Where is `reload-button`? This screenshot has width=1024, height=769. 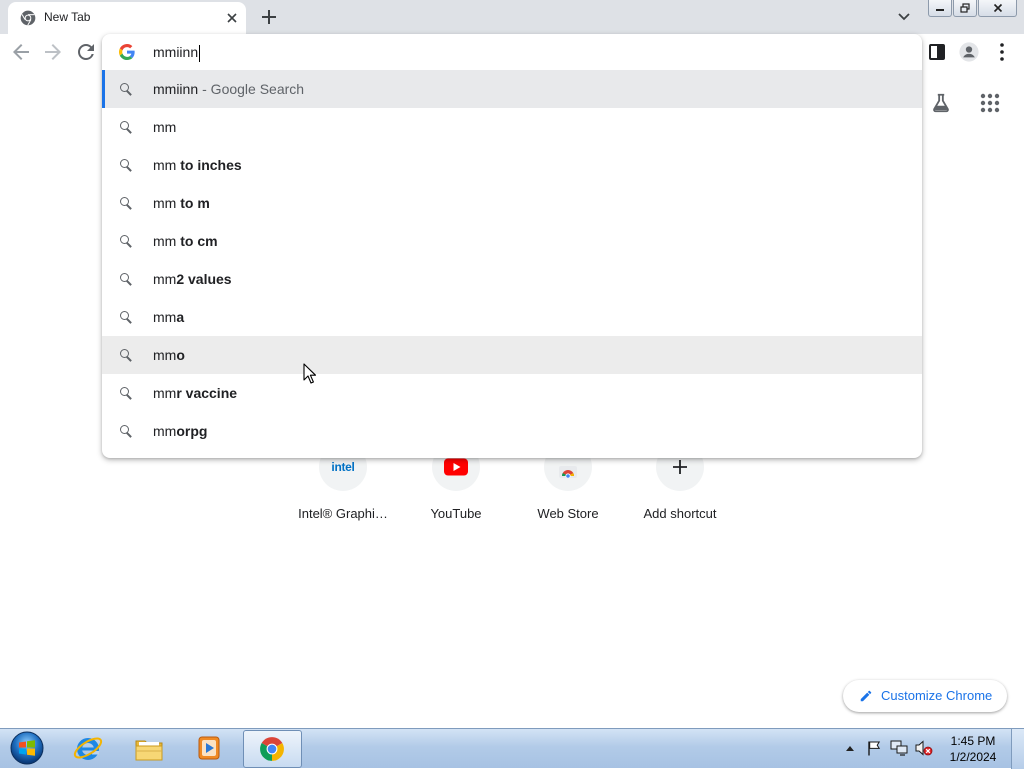 reload-button is located at coordinates (86, 52).